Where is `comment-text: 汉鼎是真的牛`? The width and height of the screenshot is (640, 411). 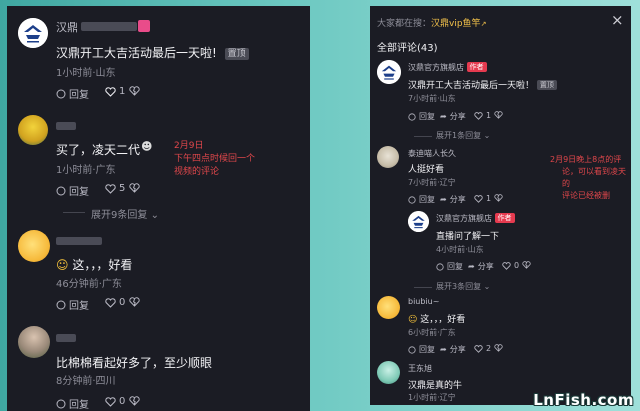 comment-text: 汉鼎是真的牛 is located at coordinates (435, 386).